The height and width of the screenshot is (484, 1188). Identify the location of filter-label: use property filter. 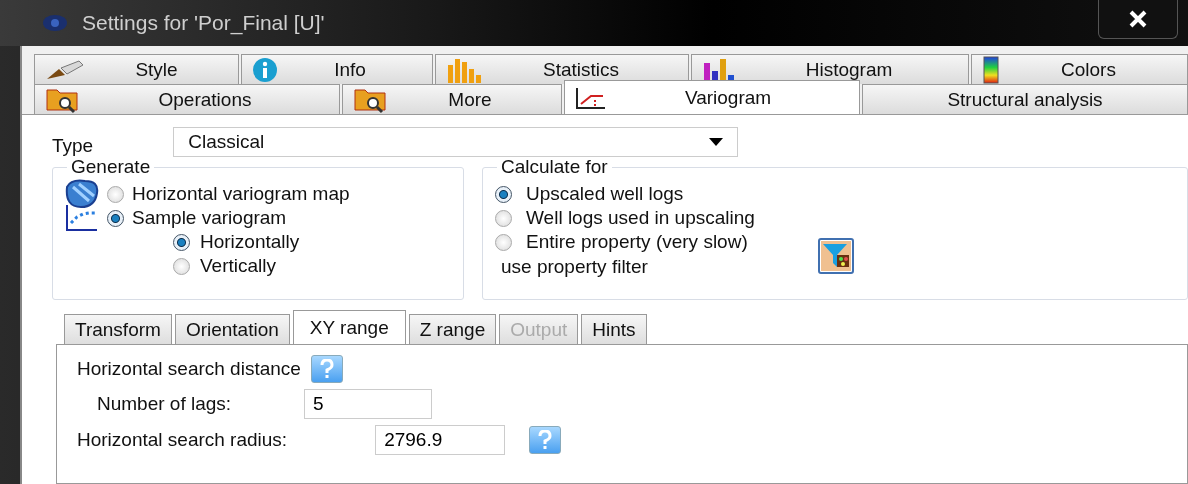
(574, 267).